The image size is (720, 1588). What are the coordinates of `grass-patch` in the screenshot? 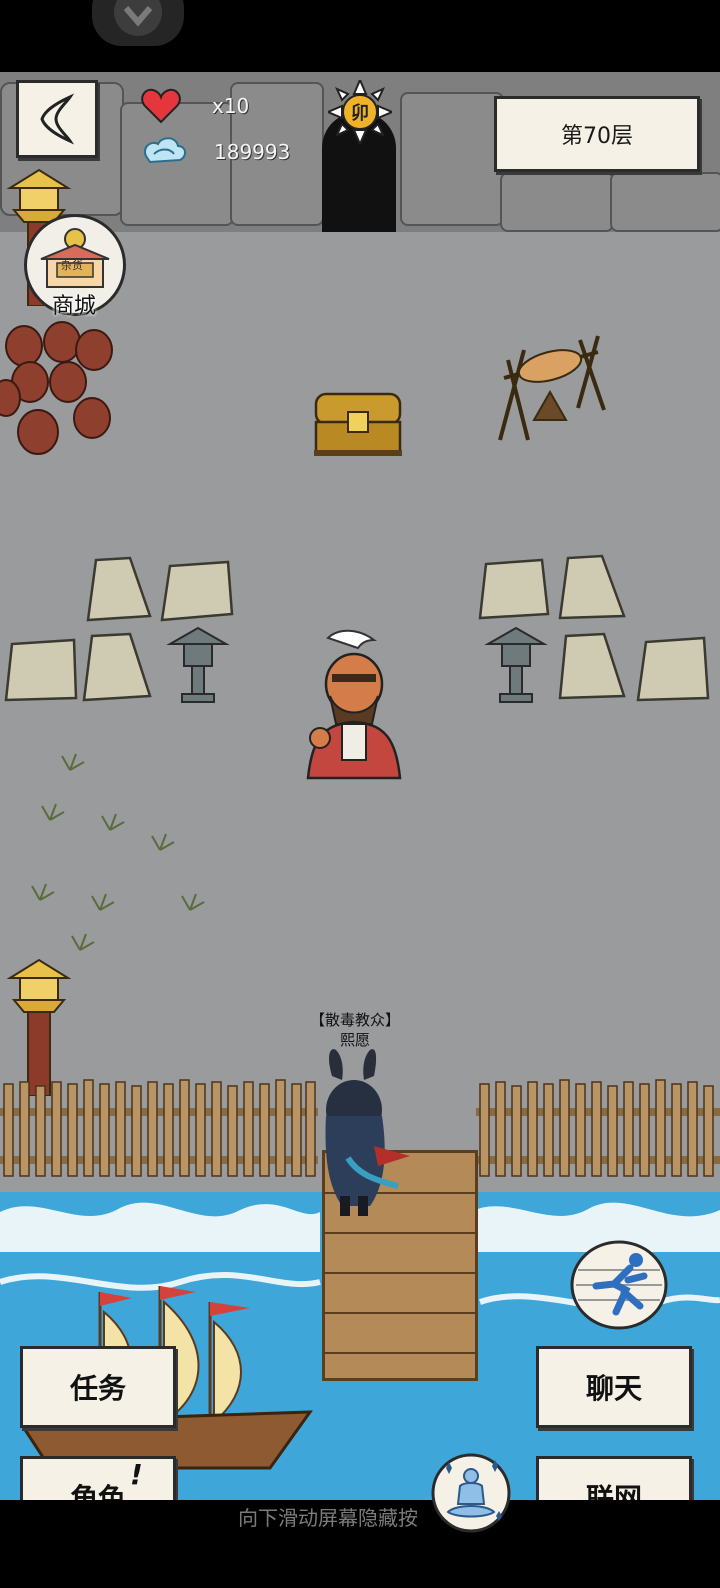 It's located at (110, 860).